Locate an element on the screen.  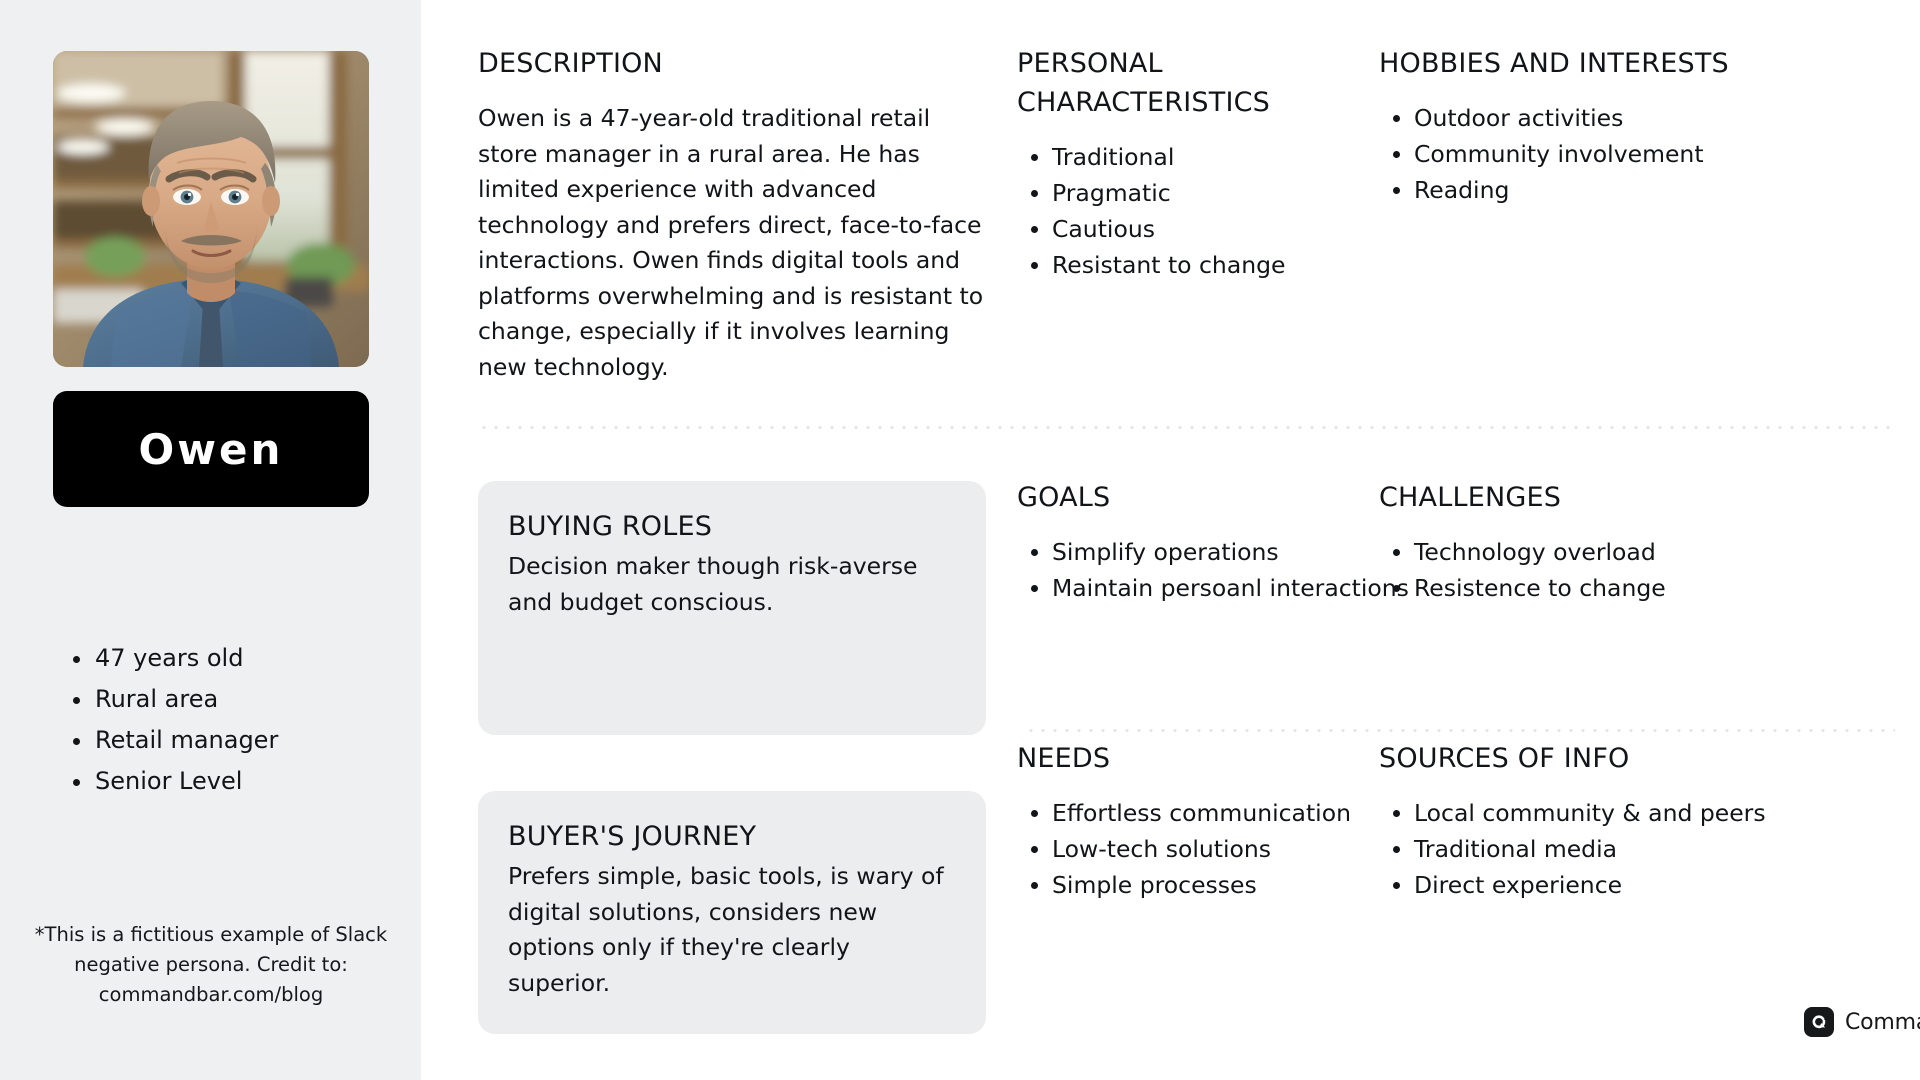
list-item: 47 years old is located at coordinates (227, 658).